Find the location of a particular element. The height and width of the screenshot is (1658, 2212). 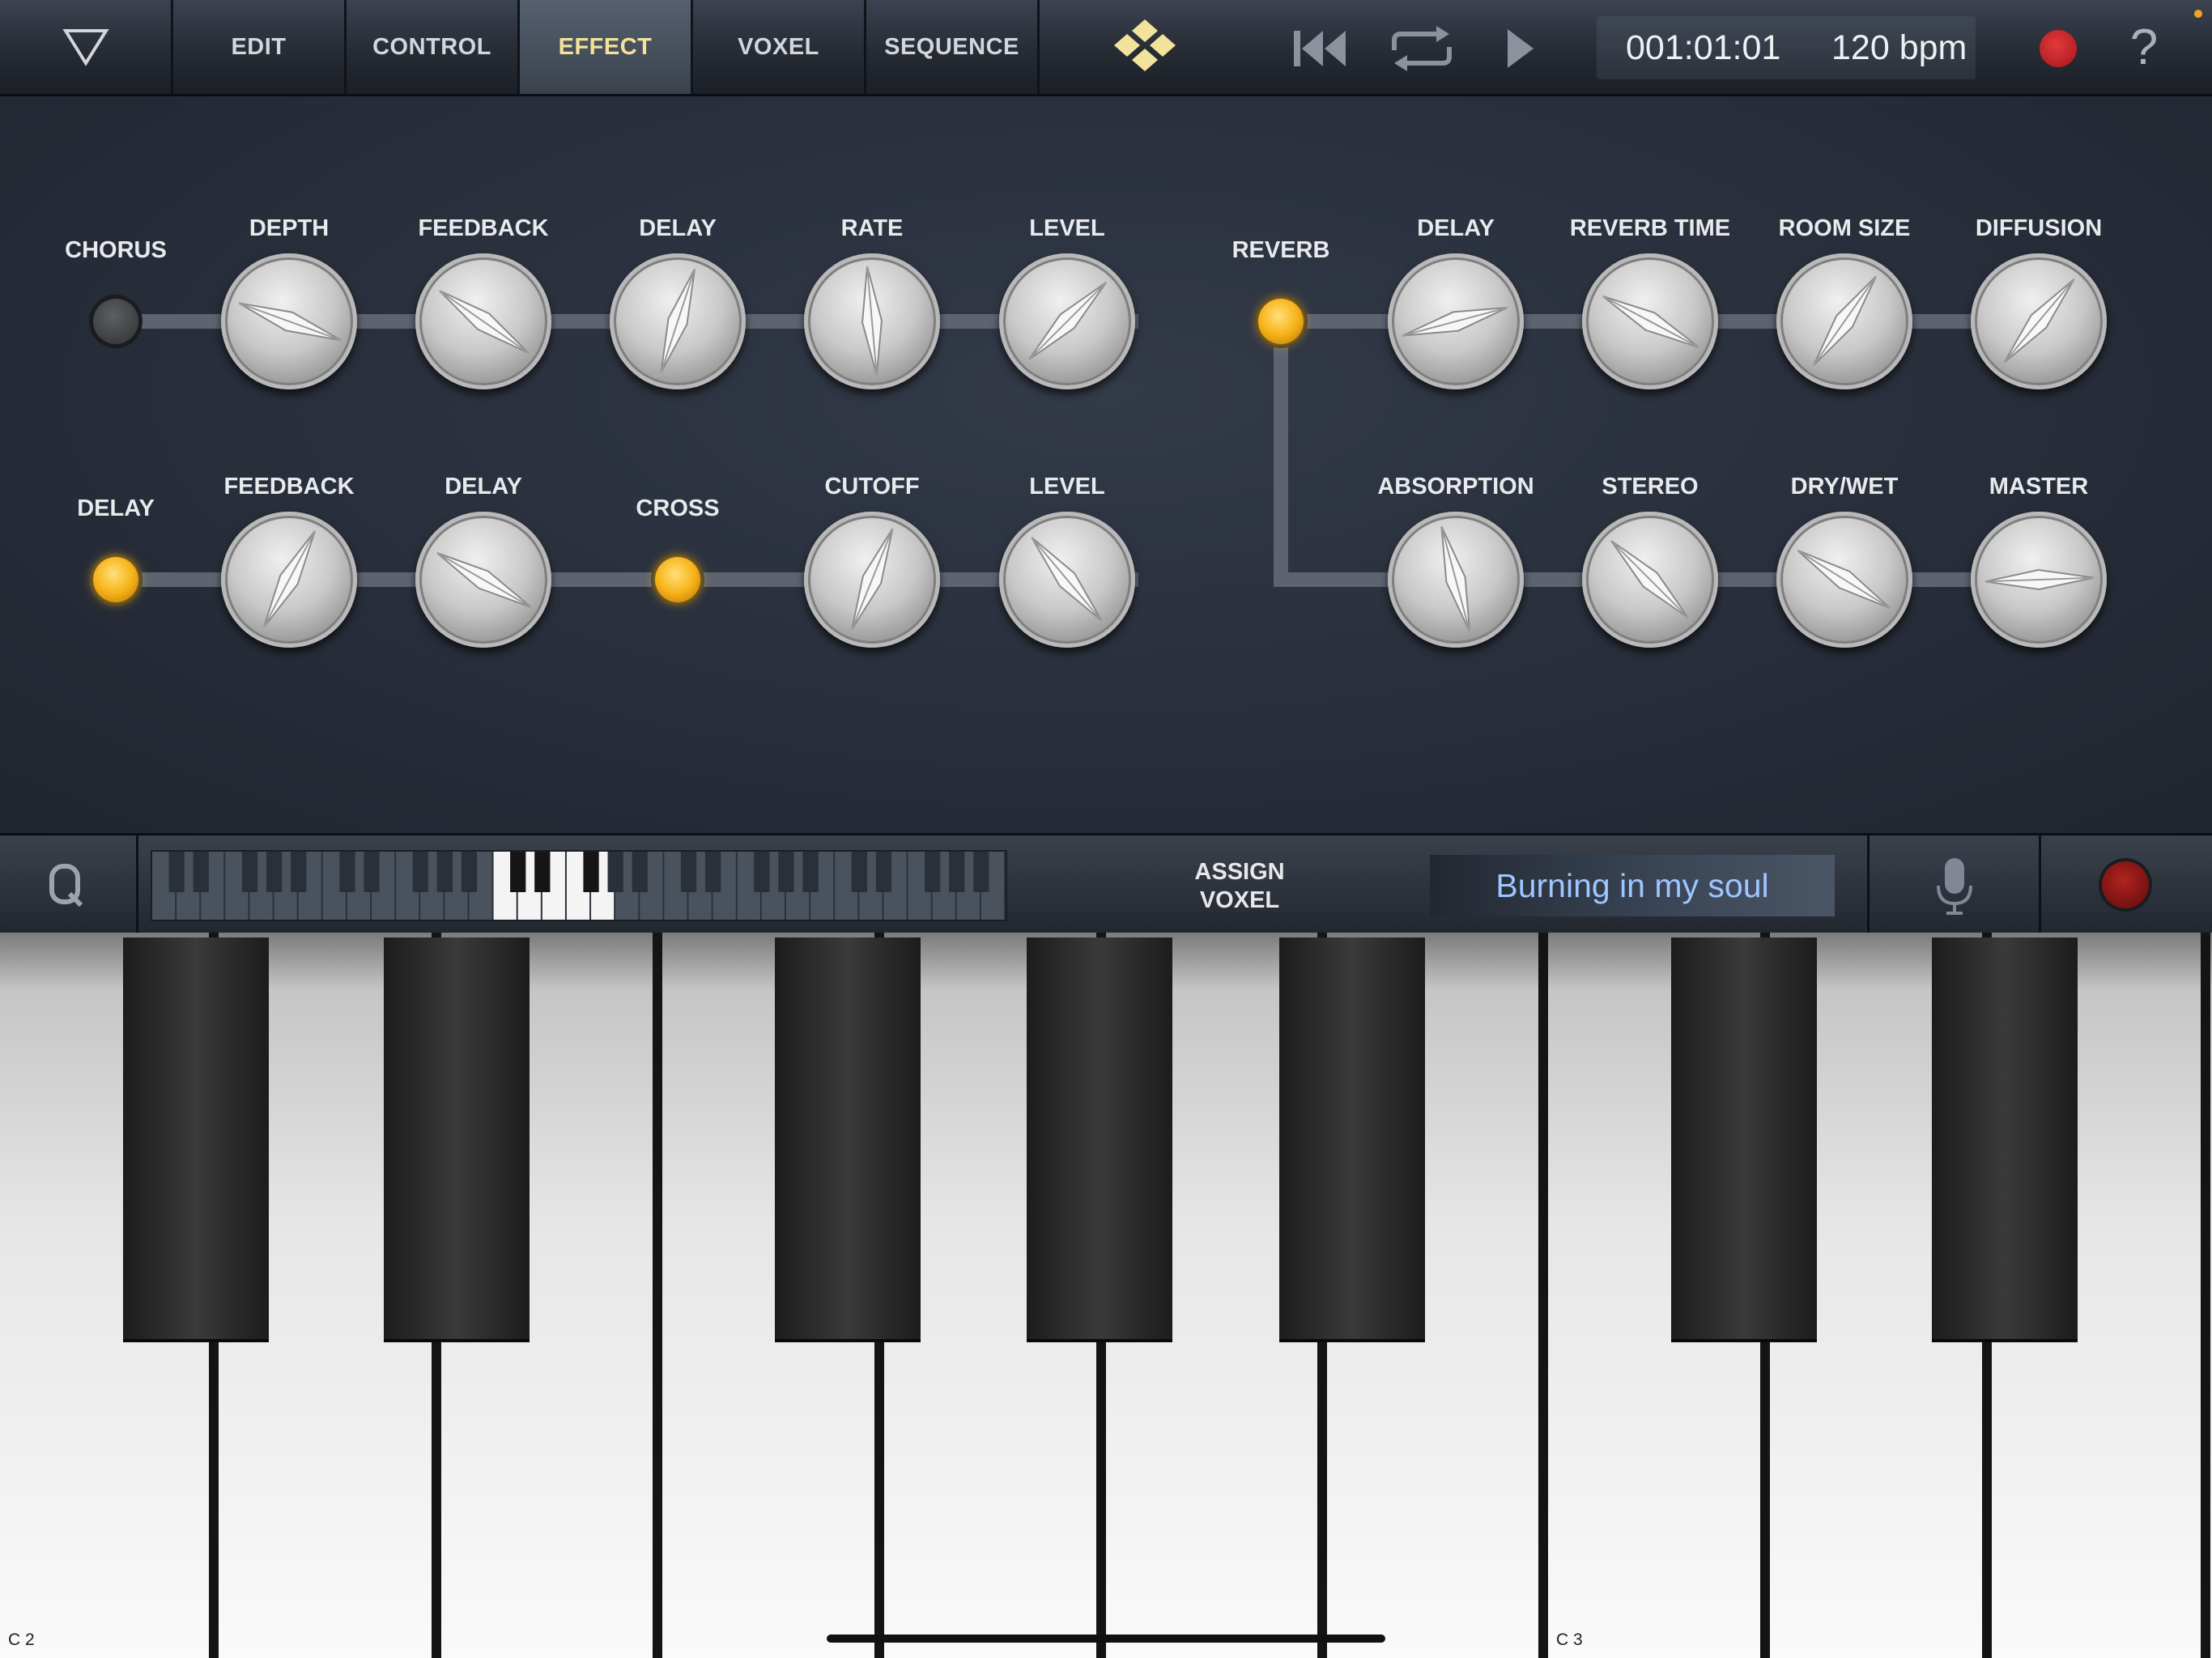

dry-wet-label: DRY/WET is located at coordinates (1845, 487).